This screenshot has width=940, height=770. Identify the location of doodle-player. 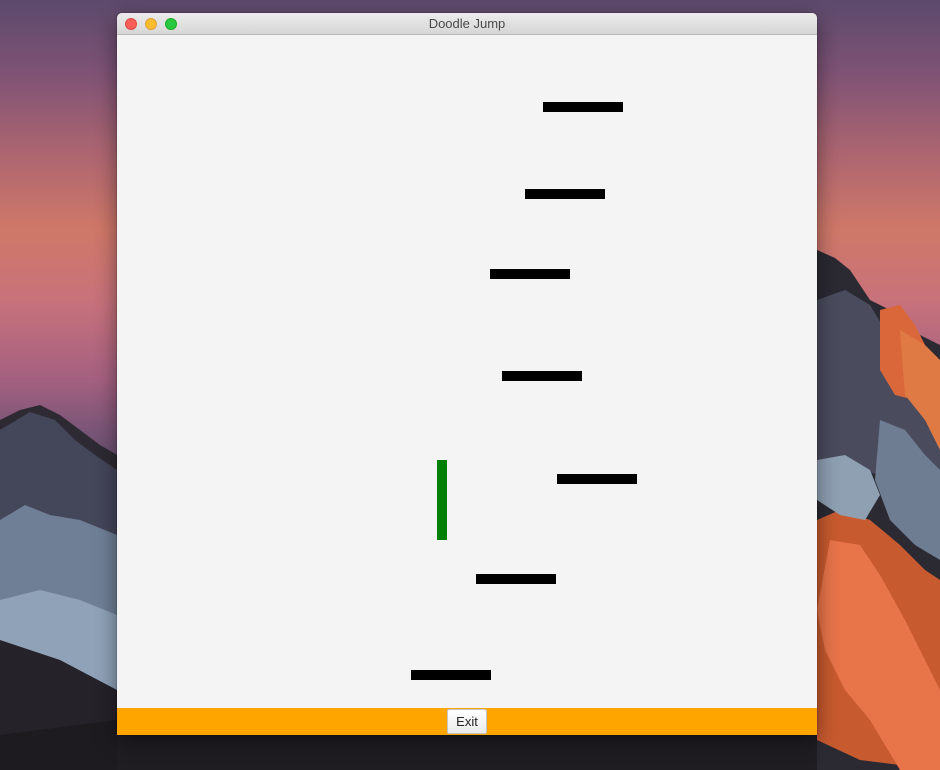
(442, 500).